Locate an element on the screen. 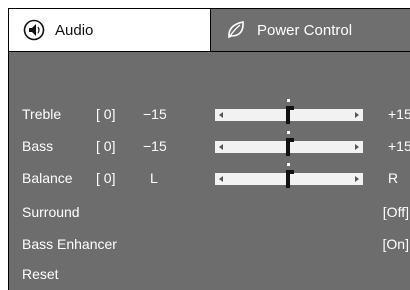 The image size is (410, 290). reset-label: Reset is located at coordinates (40, 274).